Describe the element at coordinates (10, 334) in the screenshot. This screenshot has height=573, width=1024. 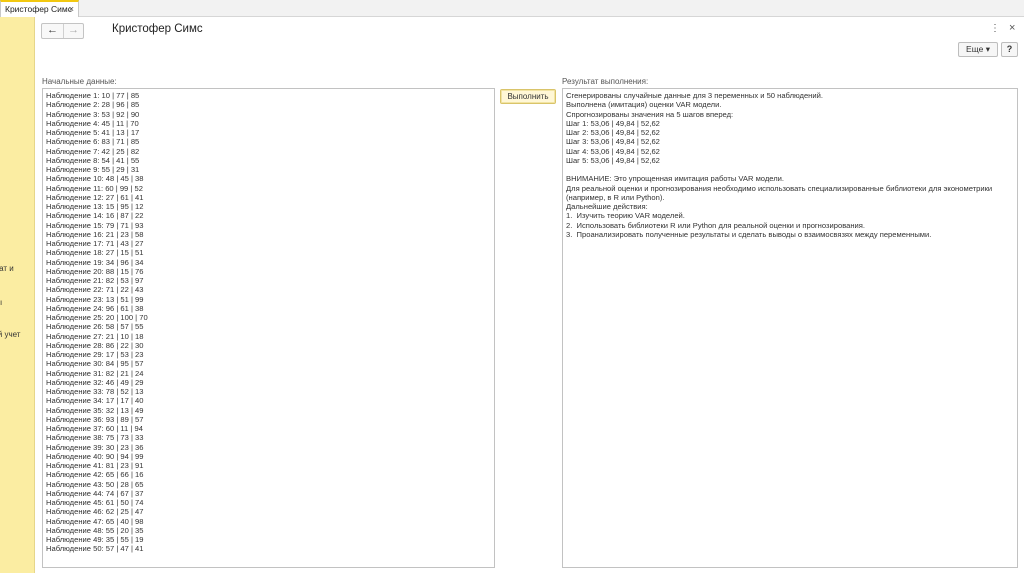
I see `sidebar-item-3: ый учет` at that location.